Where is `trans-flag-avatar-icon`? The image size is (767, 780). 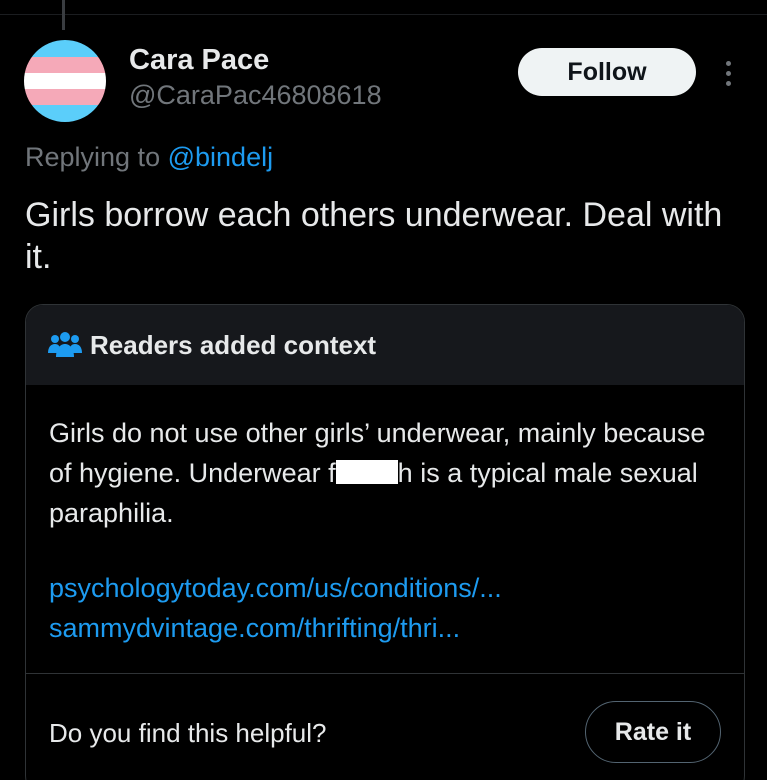
trans-flag-avatar-icon is located at coordinates (65, 81).